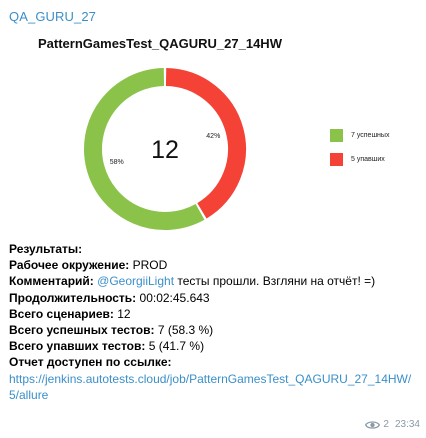 Image resolution: width=426 pixels, height=438 pixels. I want to click on chart-legend: 7 успешных 5 упавших, so click(359, 152).